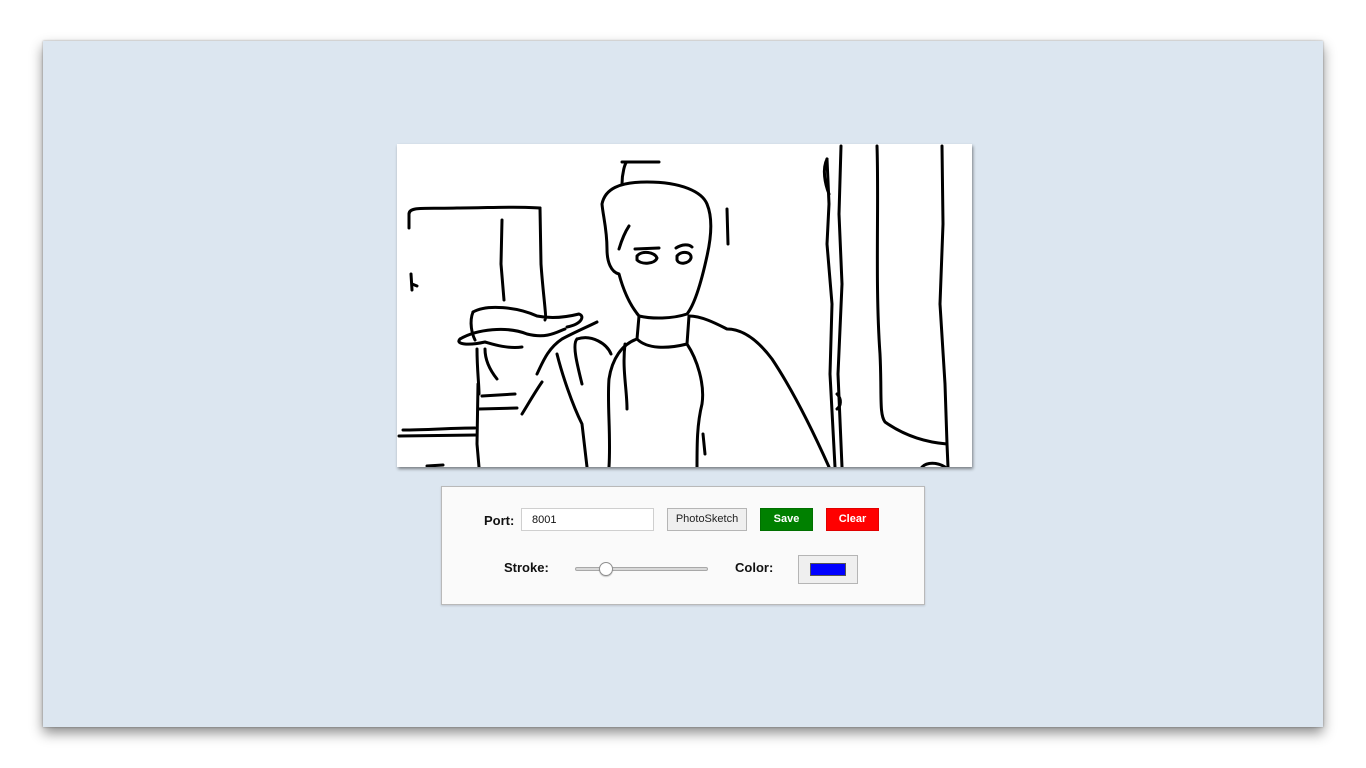 Image resolution: width=1366 pixels, height=768 pixels. I want to click on color-swatch, so click(828, 569).